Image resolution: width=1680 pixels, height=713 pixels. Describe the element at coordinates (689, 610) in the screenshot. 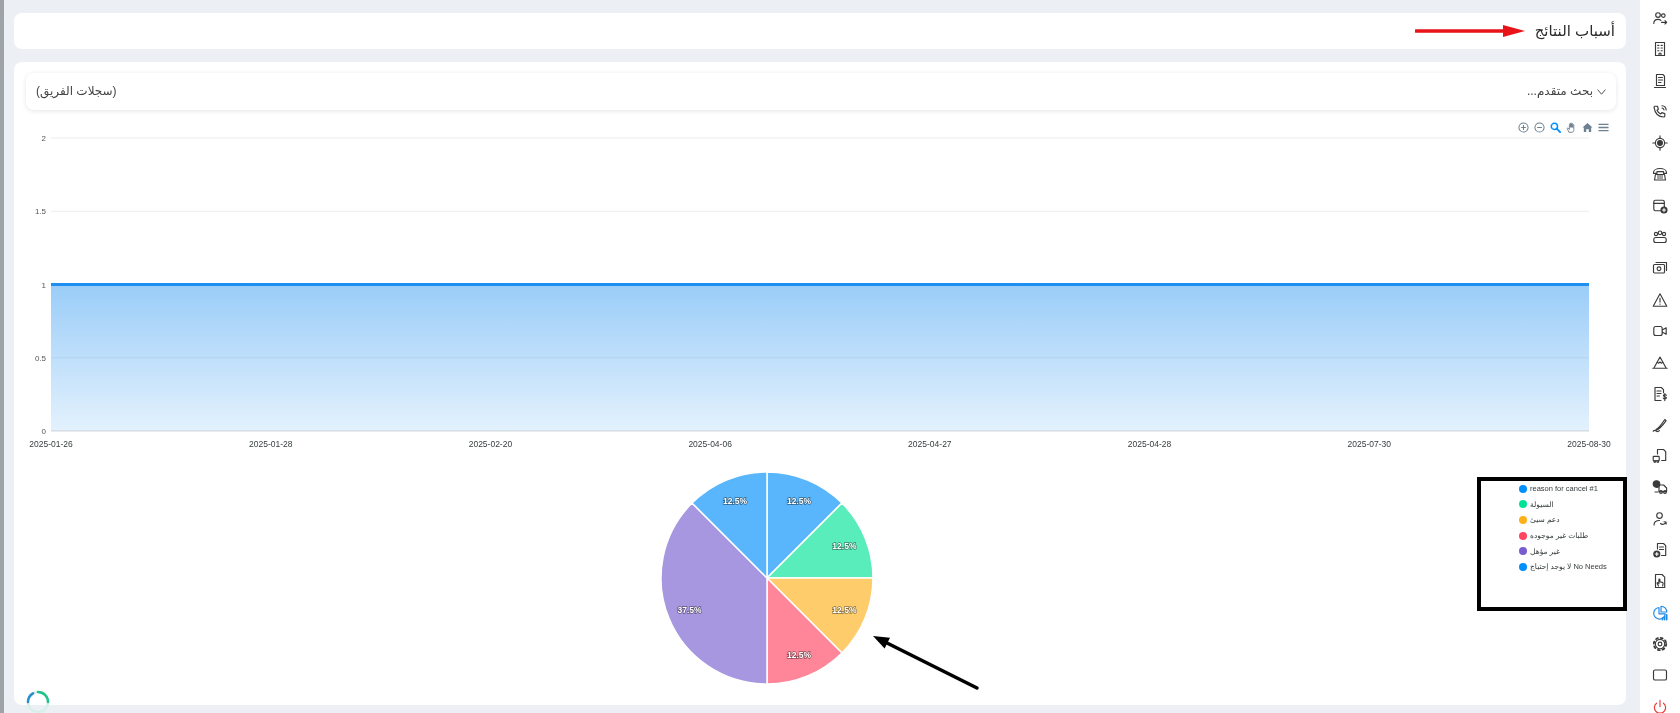

I see `slice-label: 37.5%` at that location.